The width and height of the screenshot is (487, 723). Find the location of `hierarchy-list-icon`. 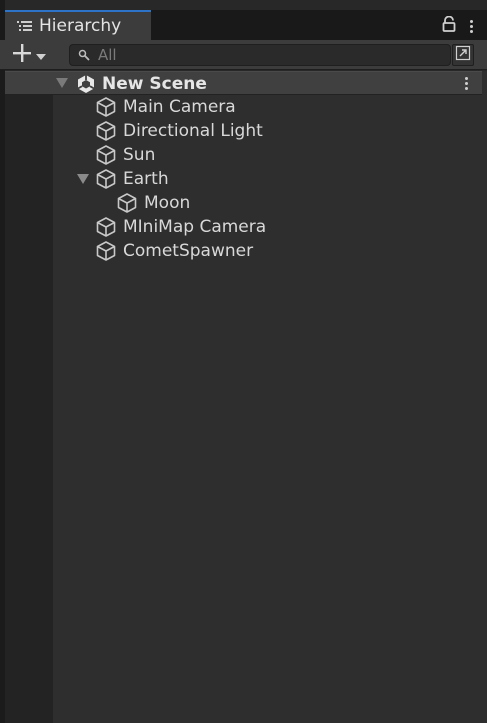

hierarchy-list-icon is located at coordinates (25, 26).